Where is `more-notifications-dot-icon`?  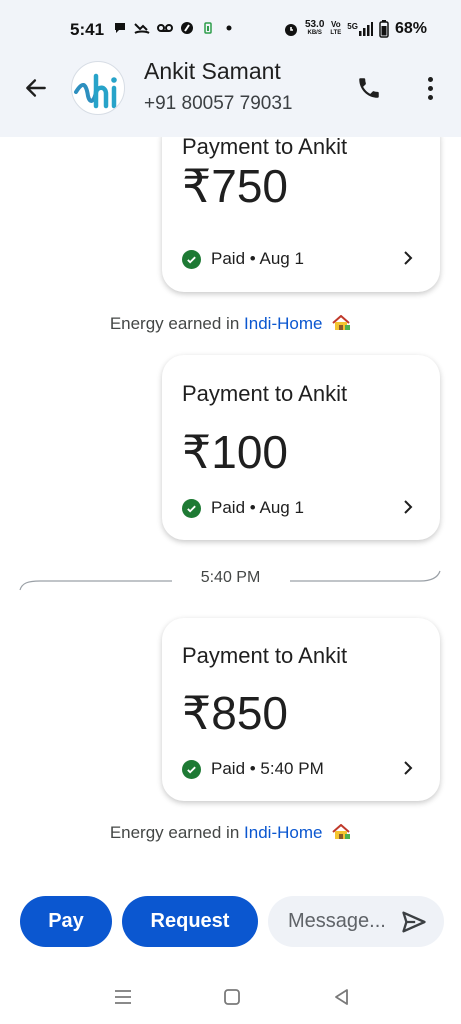
more-notifications-dot-icon is located at coordinates (229, 28).